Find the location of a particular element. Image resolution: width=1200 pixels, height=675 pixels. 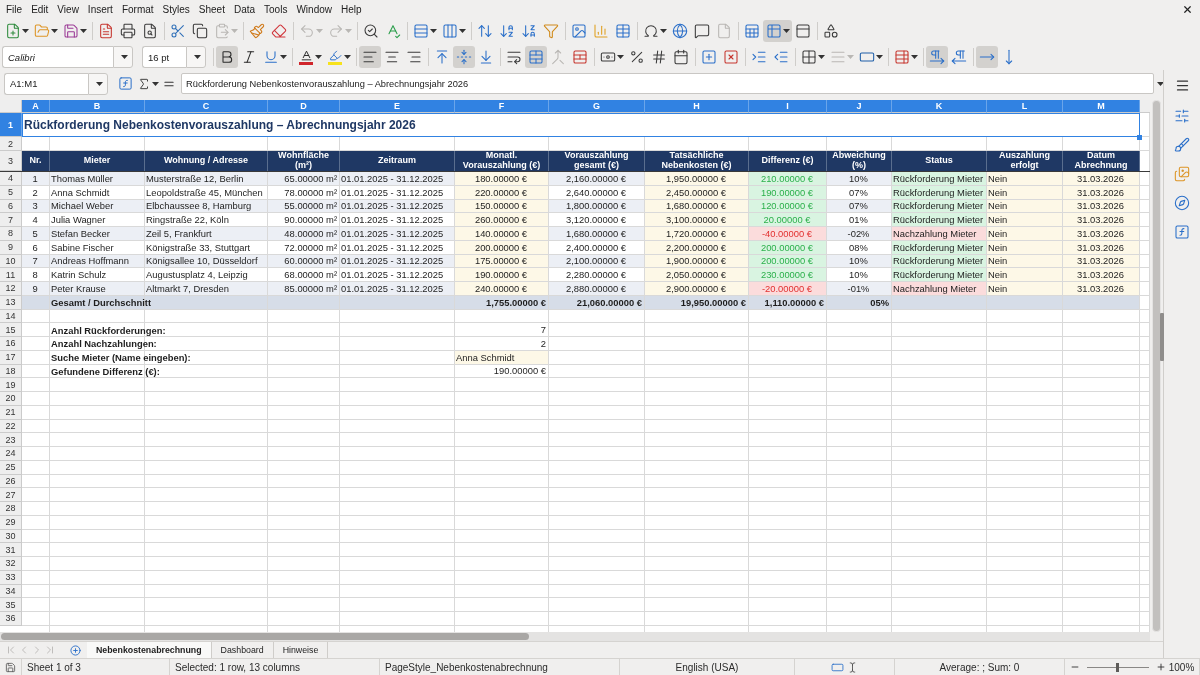

bold-button is located at coordinates (227, 57).